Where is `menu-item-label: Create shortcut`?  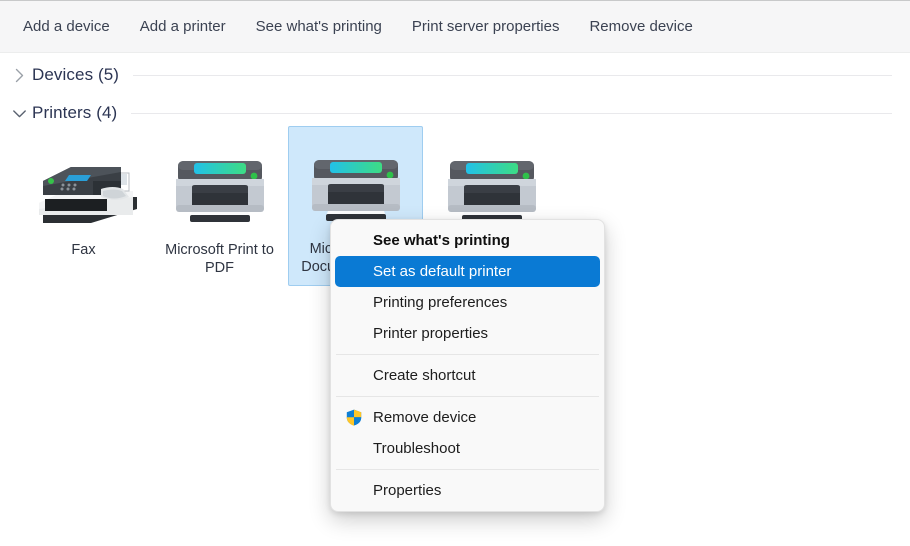
menu-item-label: Create shortcut is located at coordinates (424, 375).